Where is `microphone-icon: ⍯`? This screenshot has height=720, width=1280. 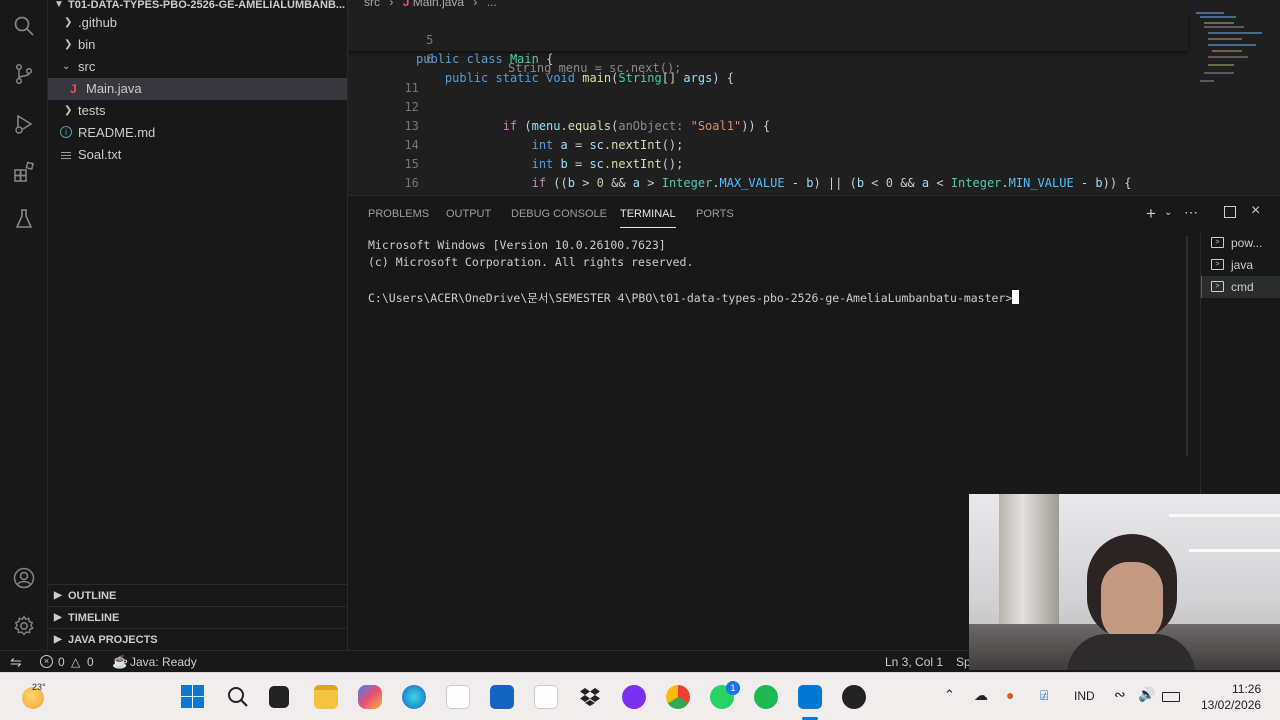 microphone-icon: ⍯ is located at coordinates (1044, 695).